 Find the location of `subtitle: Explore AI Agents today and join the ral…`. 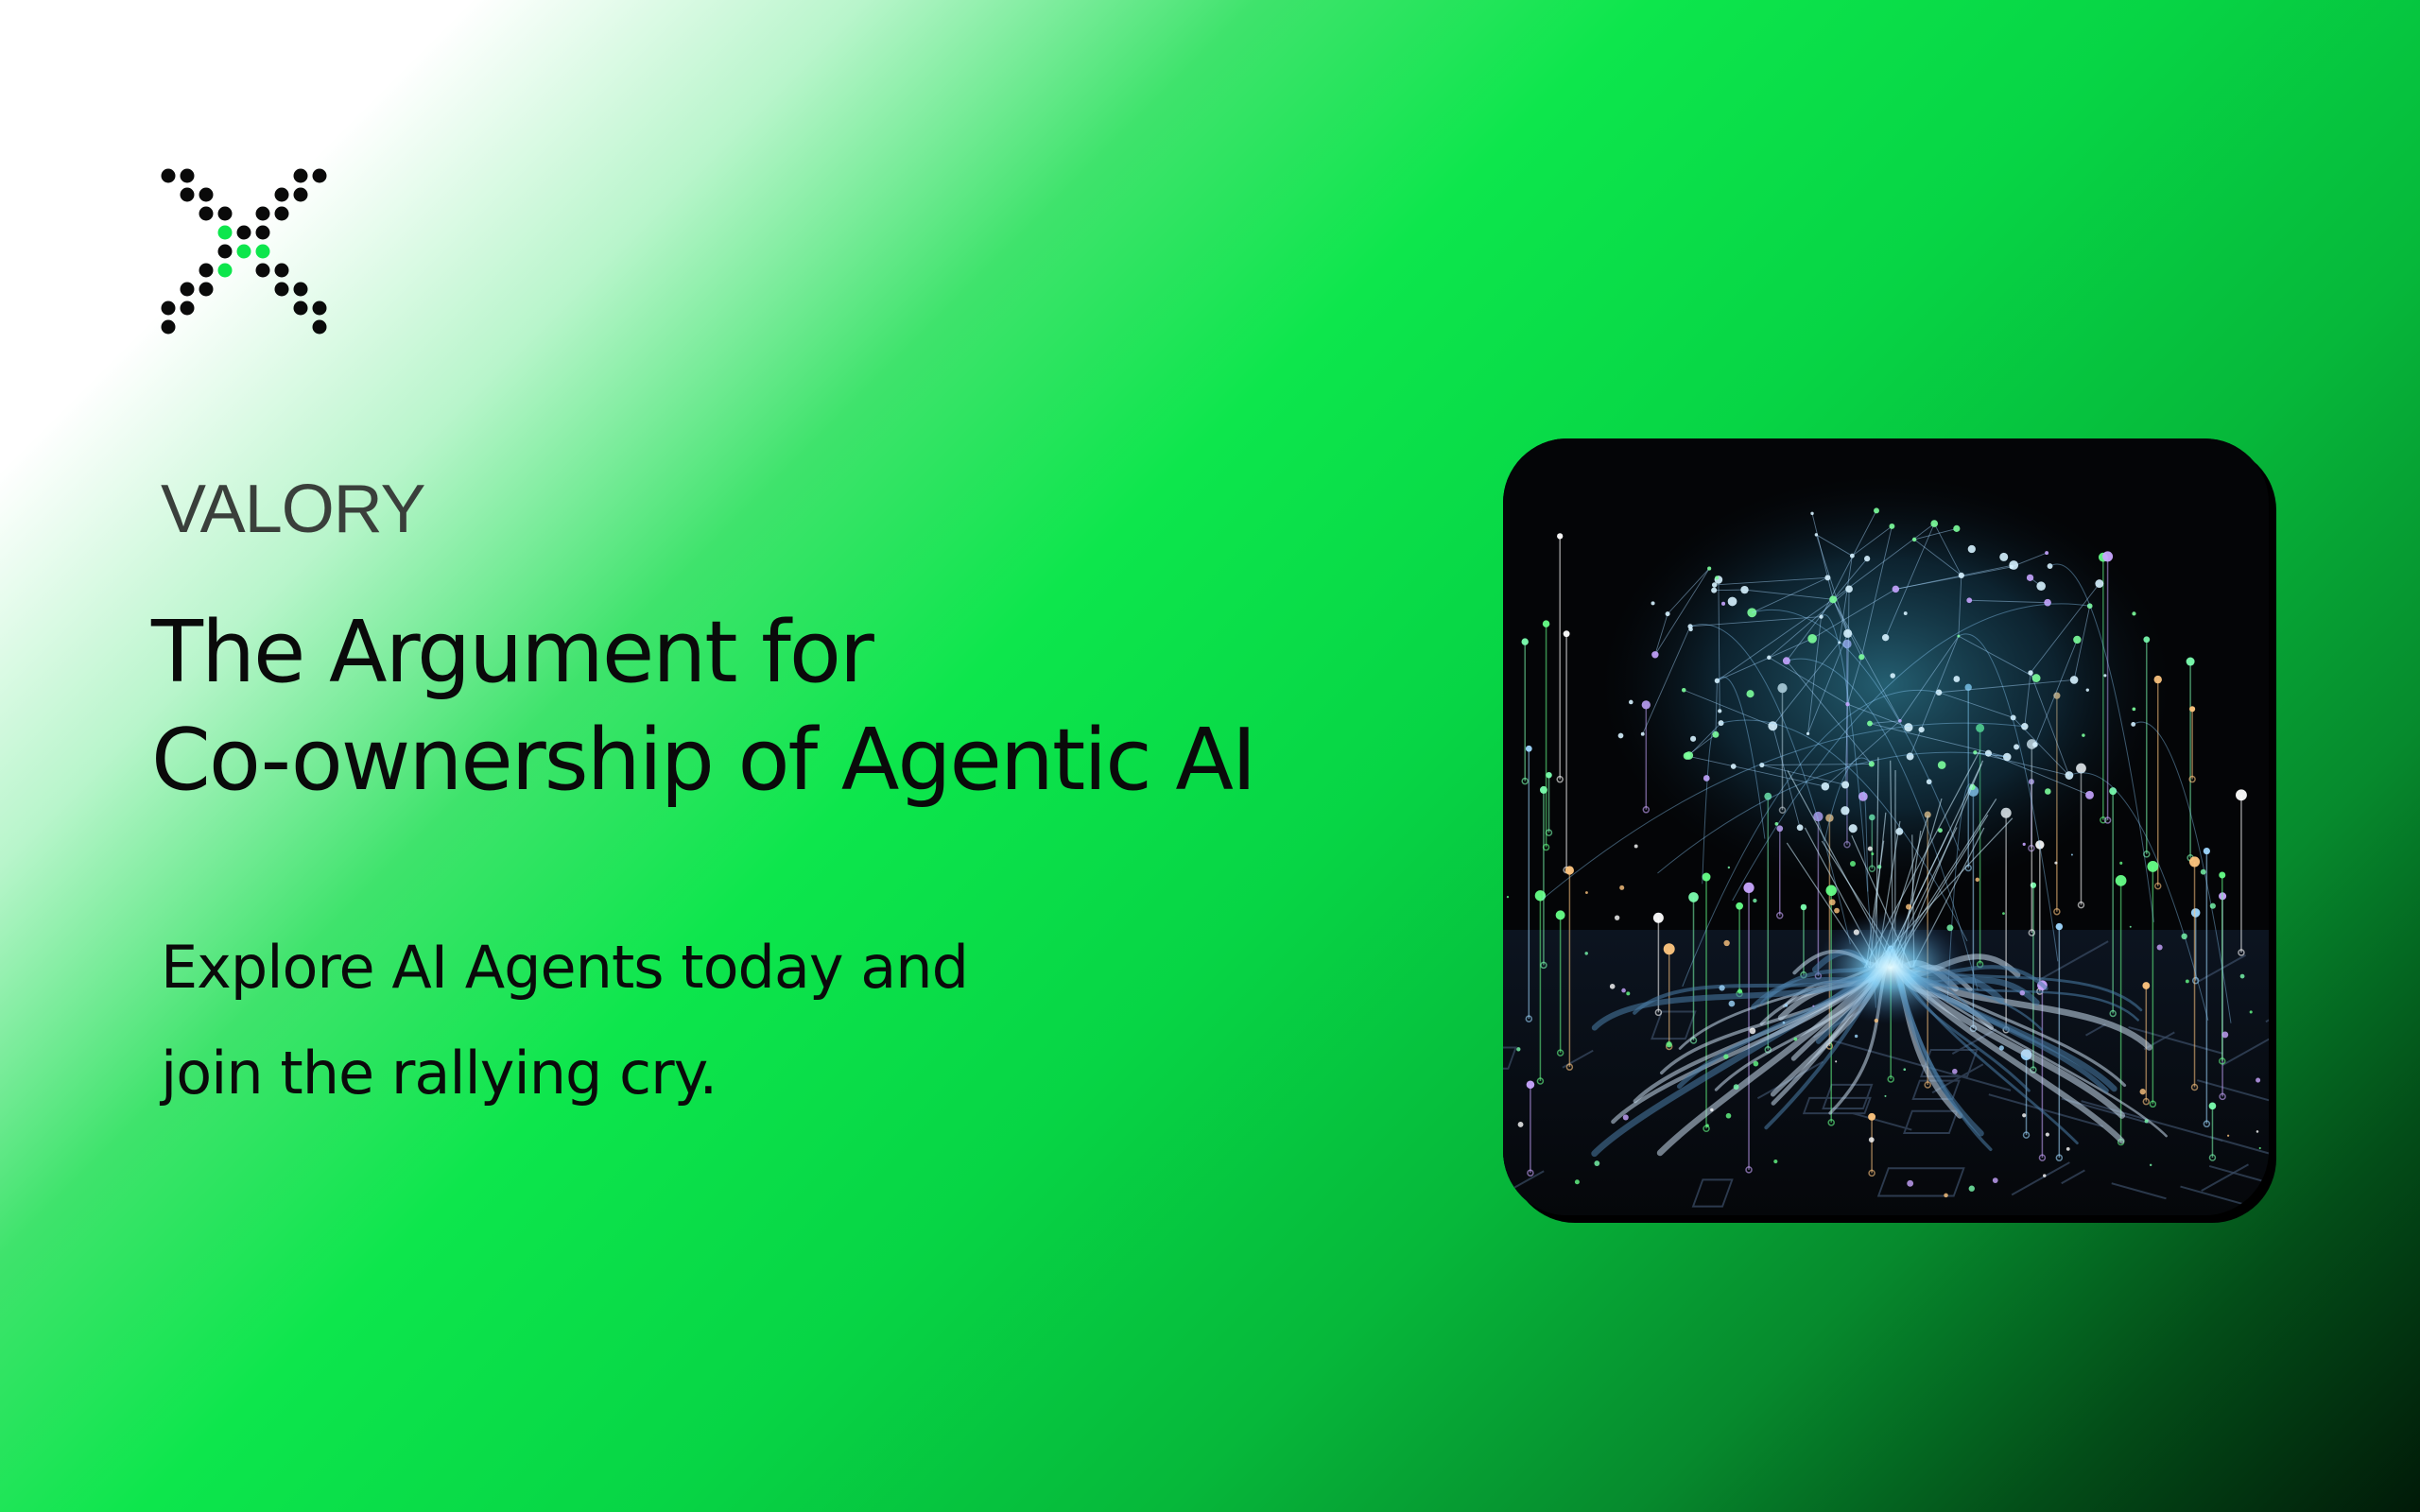

subtitle: Explore AI Agents today and join the ral… is located at coordinates (681, 1020).